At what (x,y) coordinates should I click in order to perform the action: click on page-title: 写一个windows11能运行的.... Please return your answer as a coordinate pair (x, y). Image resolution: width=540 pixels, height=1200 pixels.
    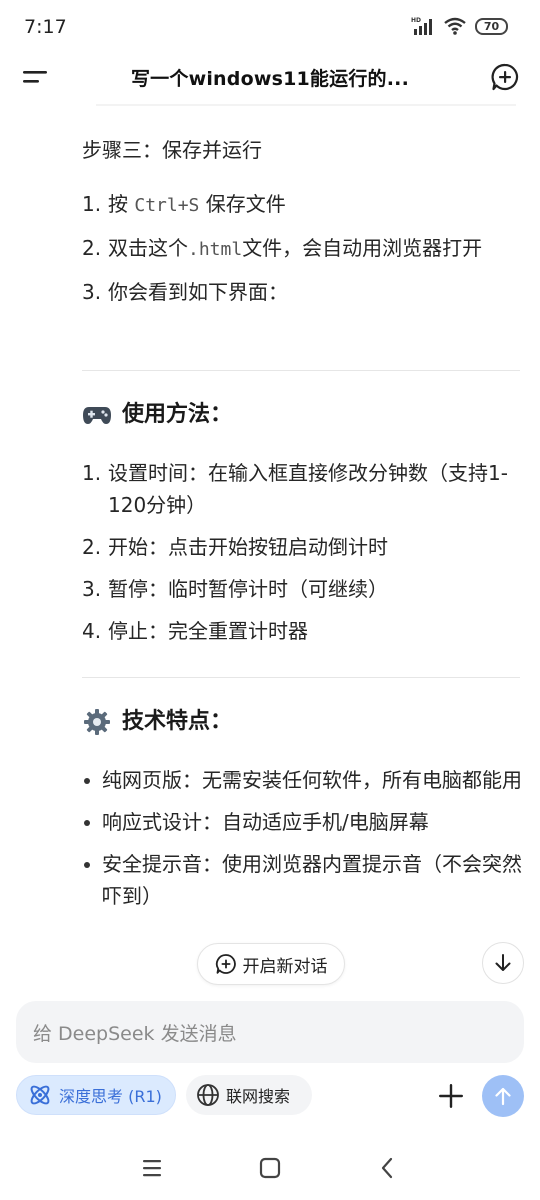
    Looking at the image, I should click on (269, 78).